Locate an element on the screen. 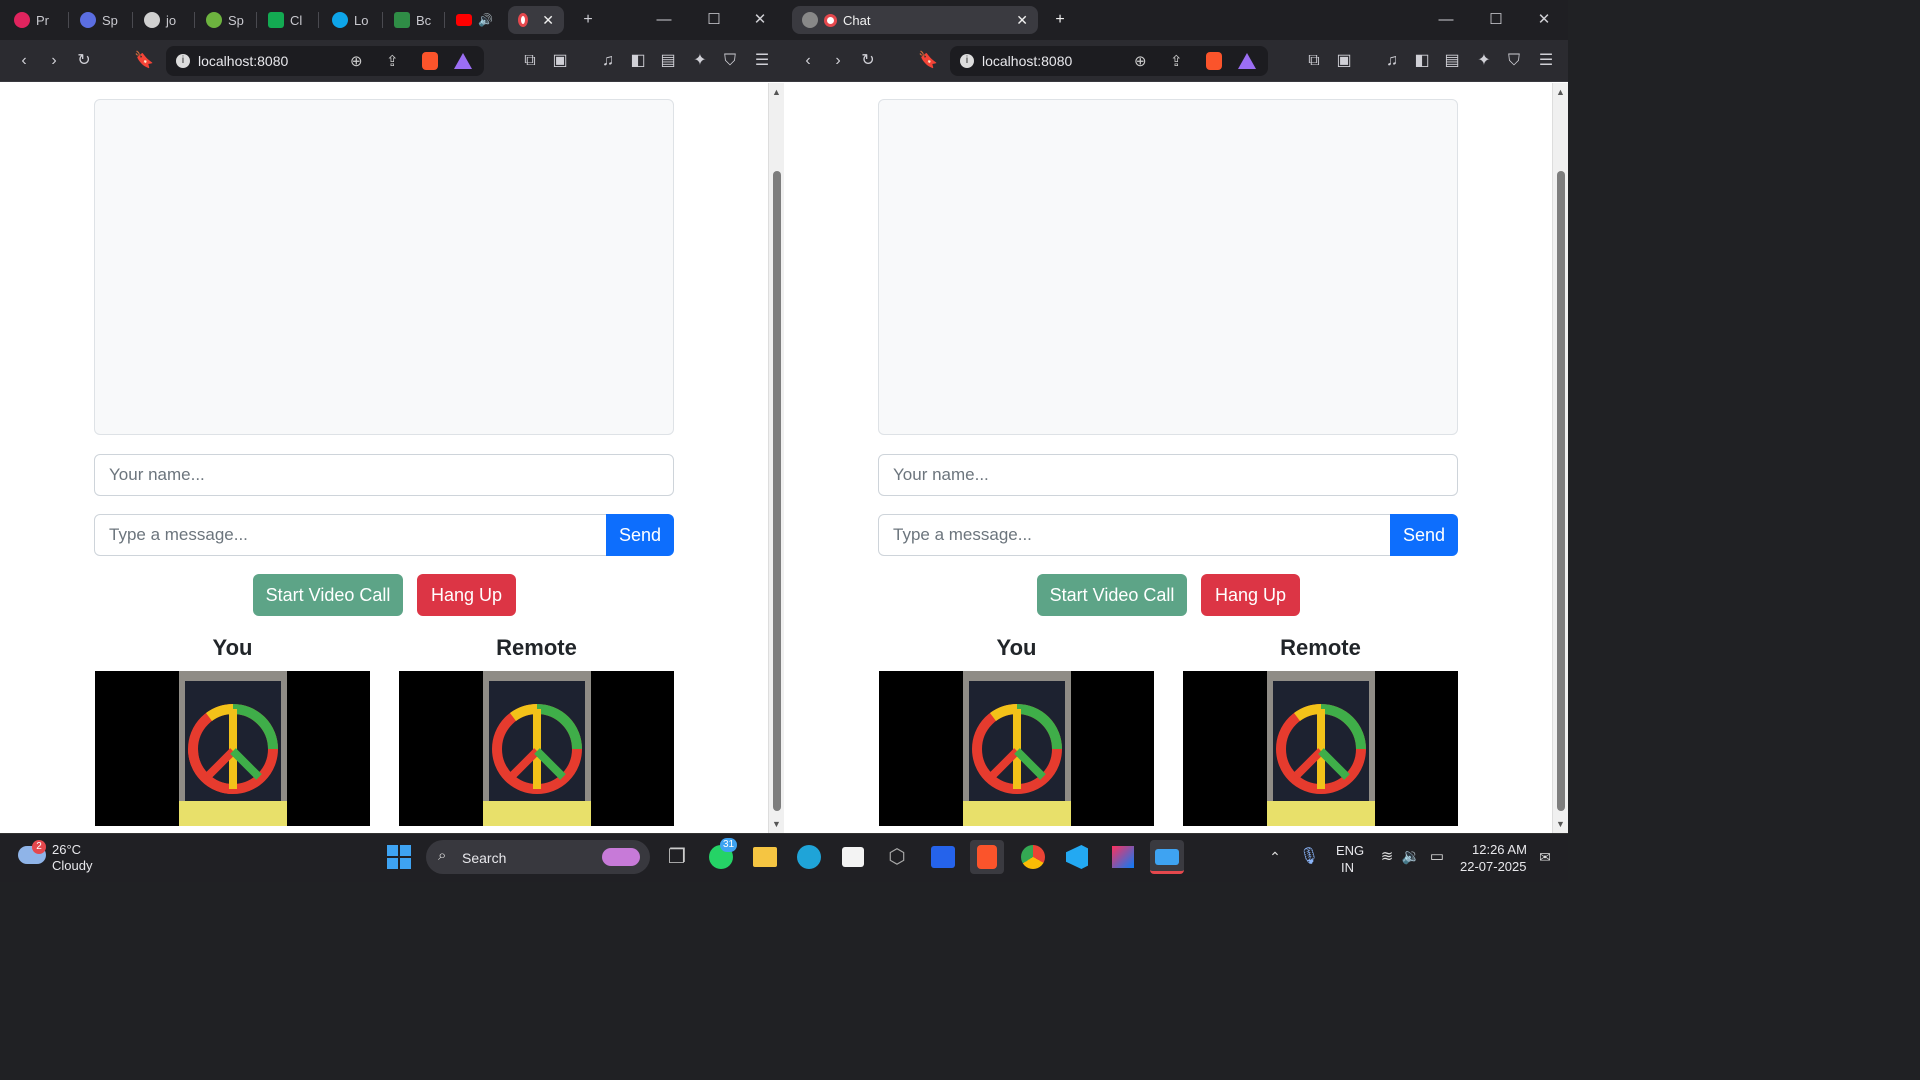 The image size is (1920, 1080). clock-date: 22-07-2025 is located at coordinates (1493, 866).